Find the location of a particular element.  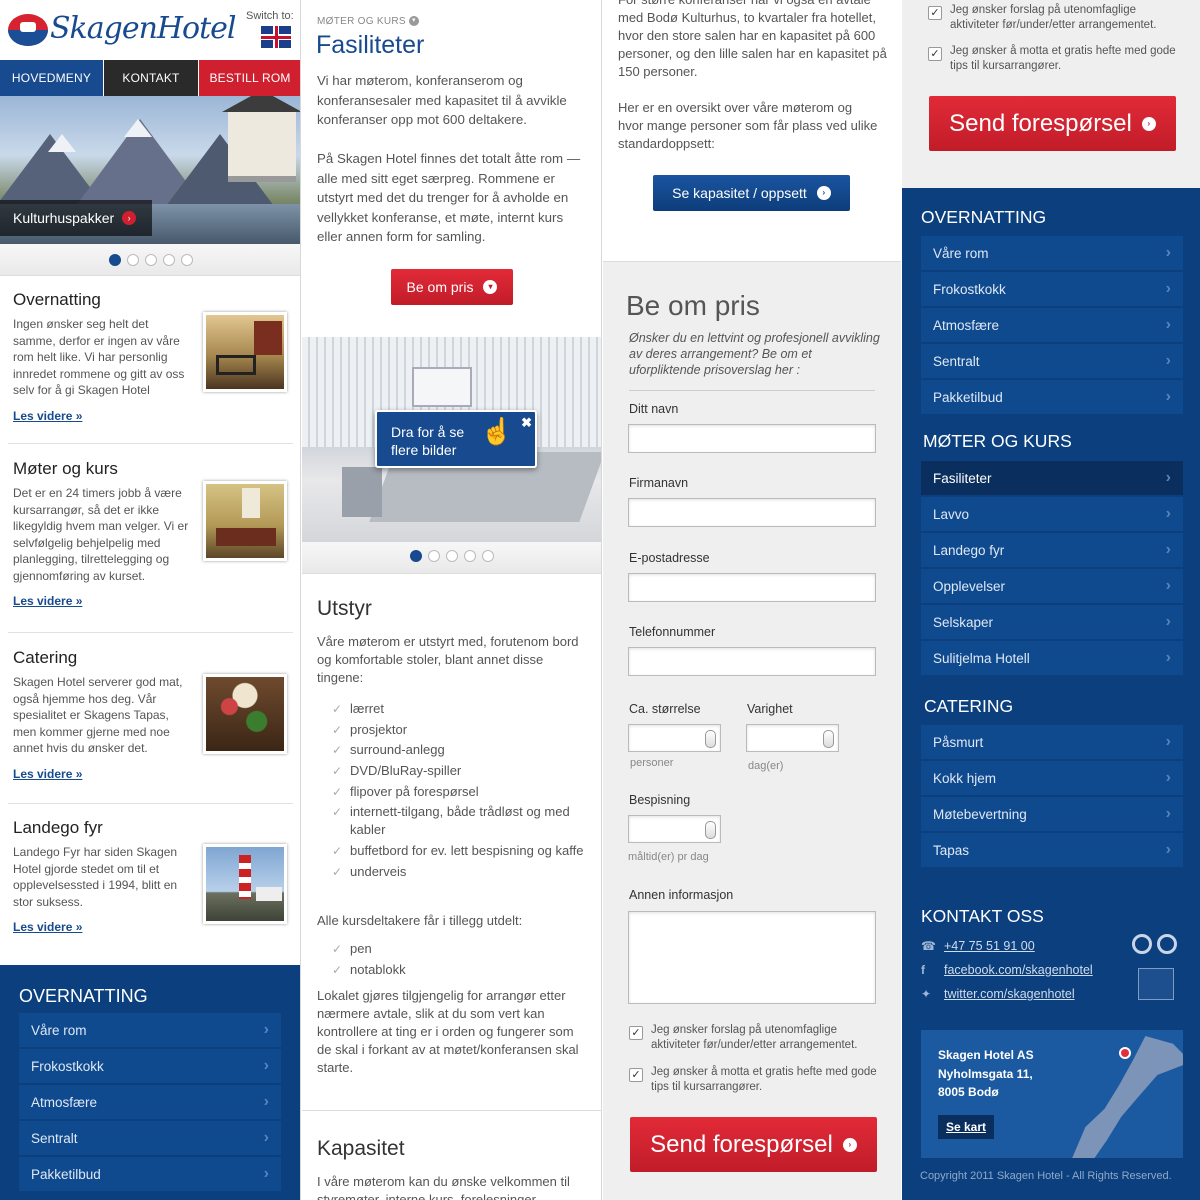

hero-slider: Kulturhuspakker › is located at coordinates (150, 170).